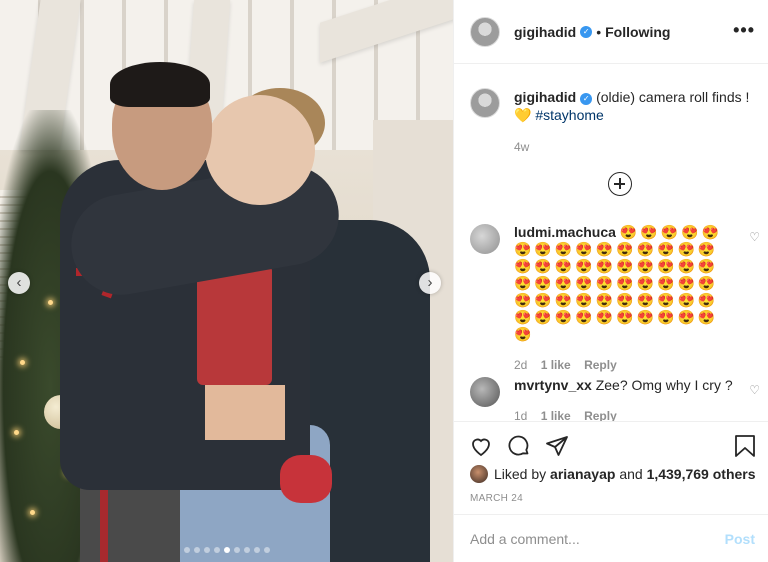  I want to click on bookmark-icon, so click(745, 446).